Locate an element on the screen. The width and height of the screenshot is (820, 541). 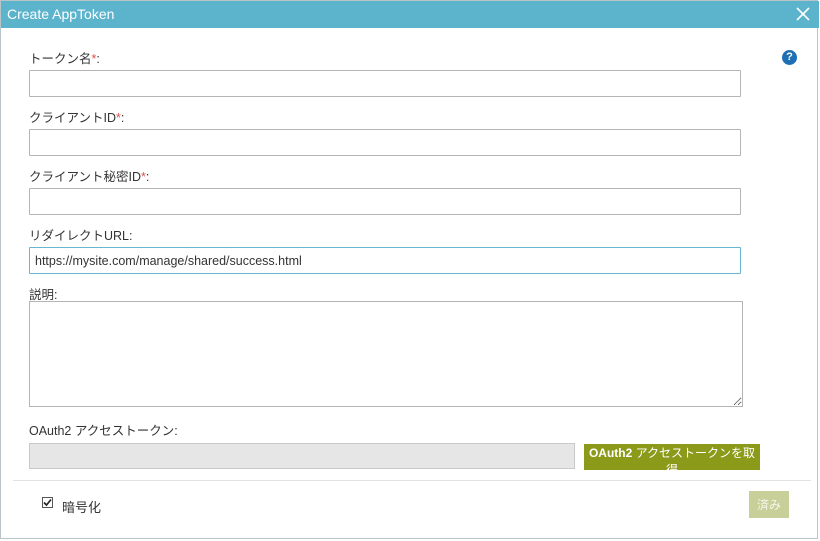
close-icon is located at coordinates (803, 14).